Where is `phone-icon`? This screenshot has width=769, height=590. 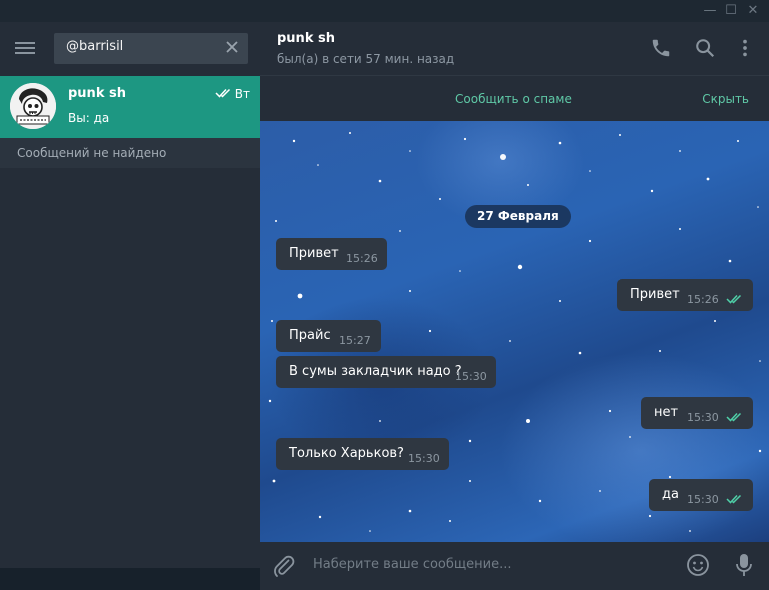
phone-icon is located at coordinates (661, 48).